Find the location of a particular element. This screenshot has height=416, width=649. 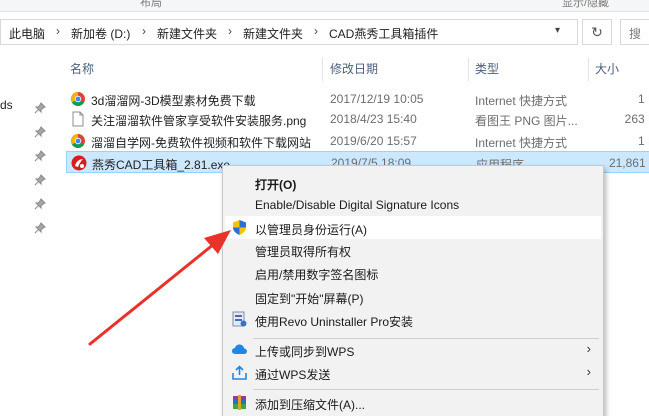

search-input: 搜 is located at coordinates (634, 32).